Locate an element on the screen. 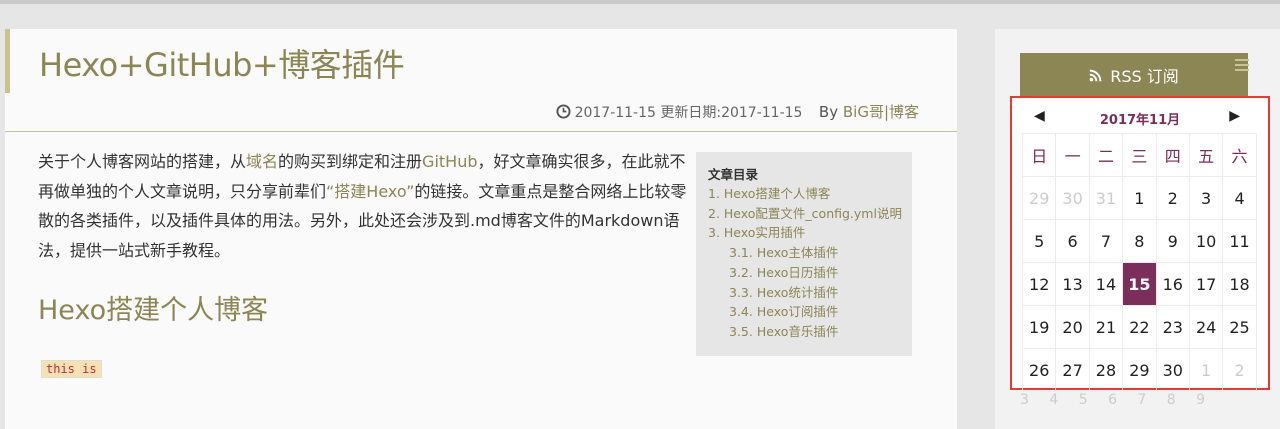 The image size is (1280, 429). calendar-day: 3 is located at coordinates (1206, 198).